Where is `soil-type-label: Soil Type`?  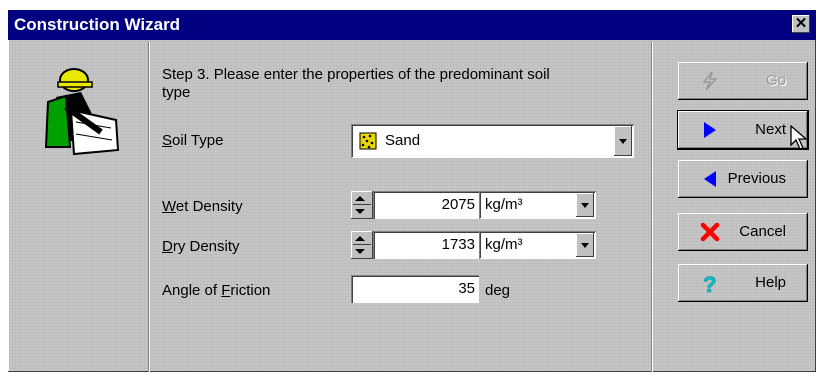
soil-type-label: Soil Type is located at coordinates (192, 140).